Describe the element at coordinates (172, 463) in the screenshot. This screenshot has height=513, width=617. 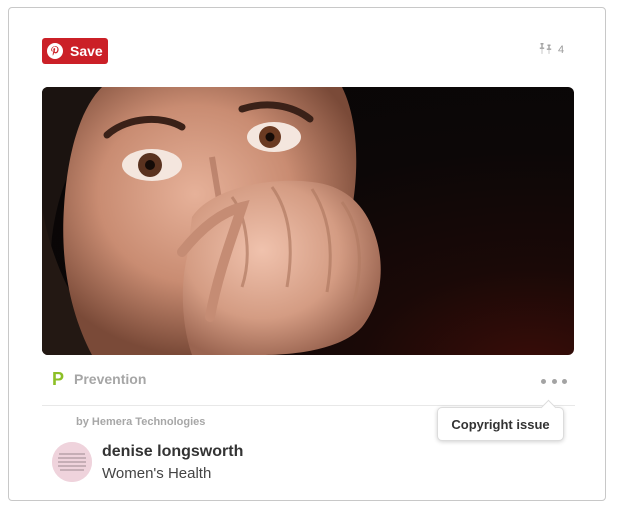
I see `pinner-info: denise longsworth Women's Health` at that location.